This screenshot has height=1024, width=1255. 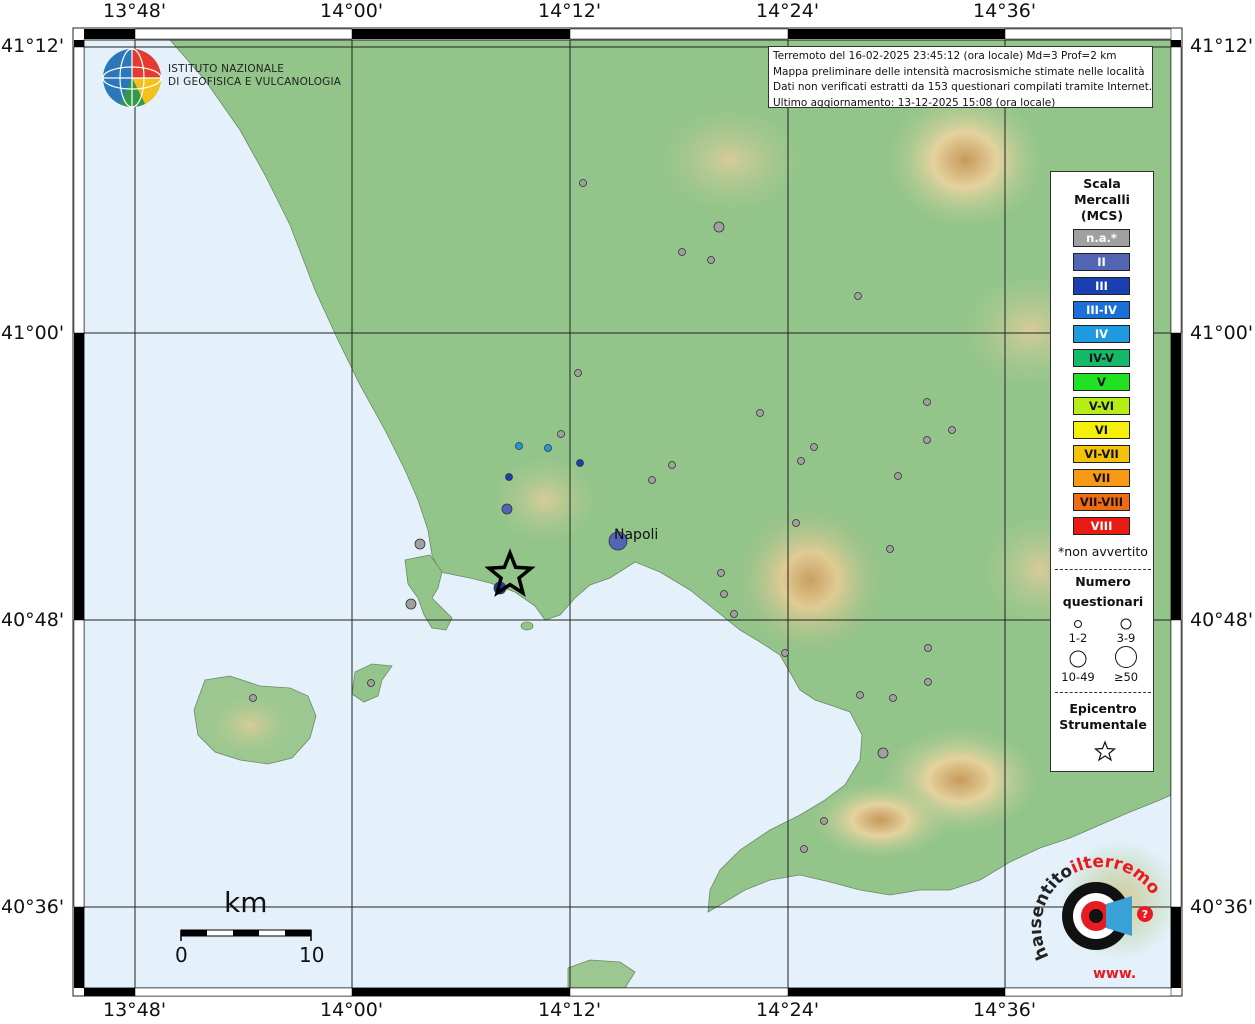 What do you see at coordinates (1105, 751) in the screenshot?
I see `legend-star-icon` at bounding box center [1105, 751].